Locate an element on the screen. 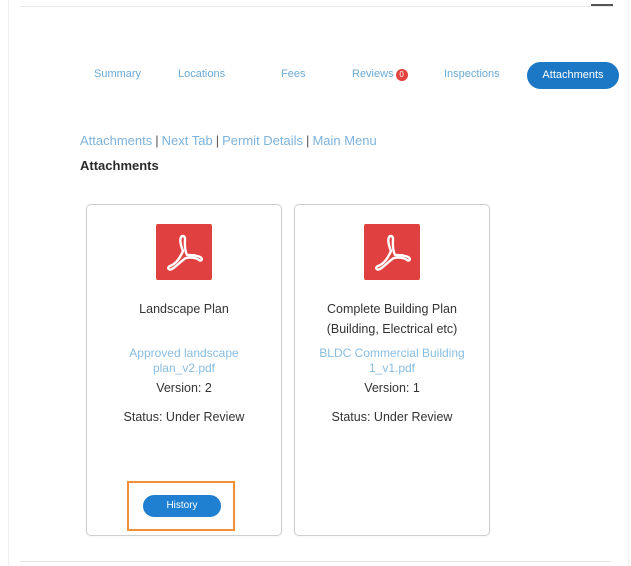 This screenshot has height=566, width=631. breadcrumb-next-tab: Next Tab is located at coordinates (187, 140).